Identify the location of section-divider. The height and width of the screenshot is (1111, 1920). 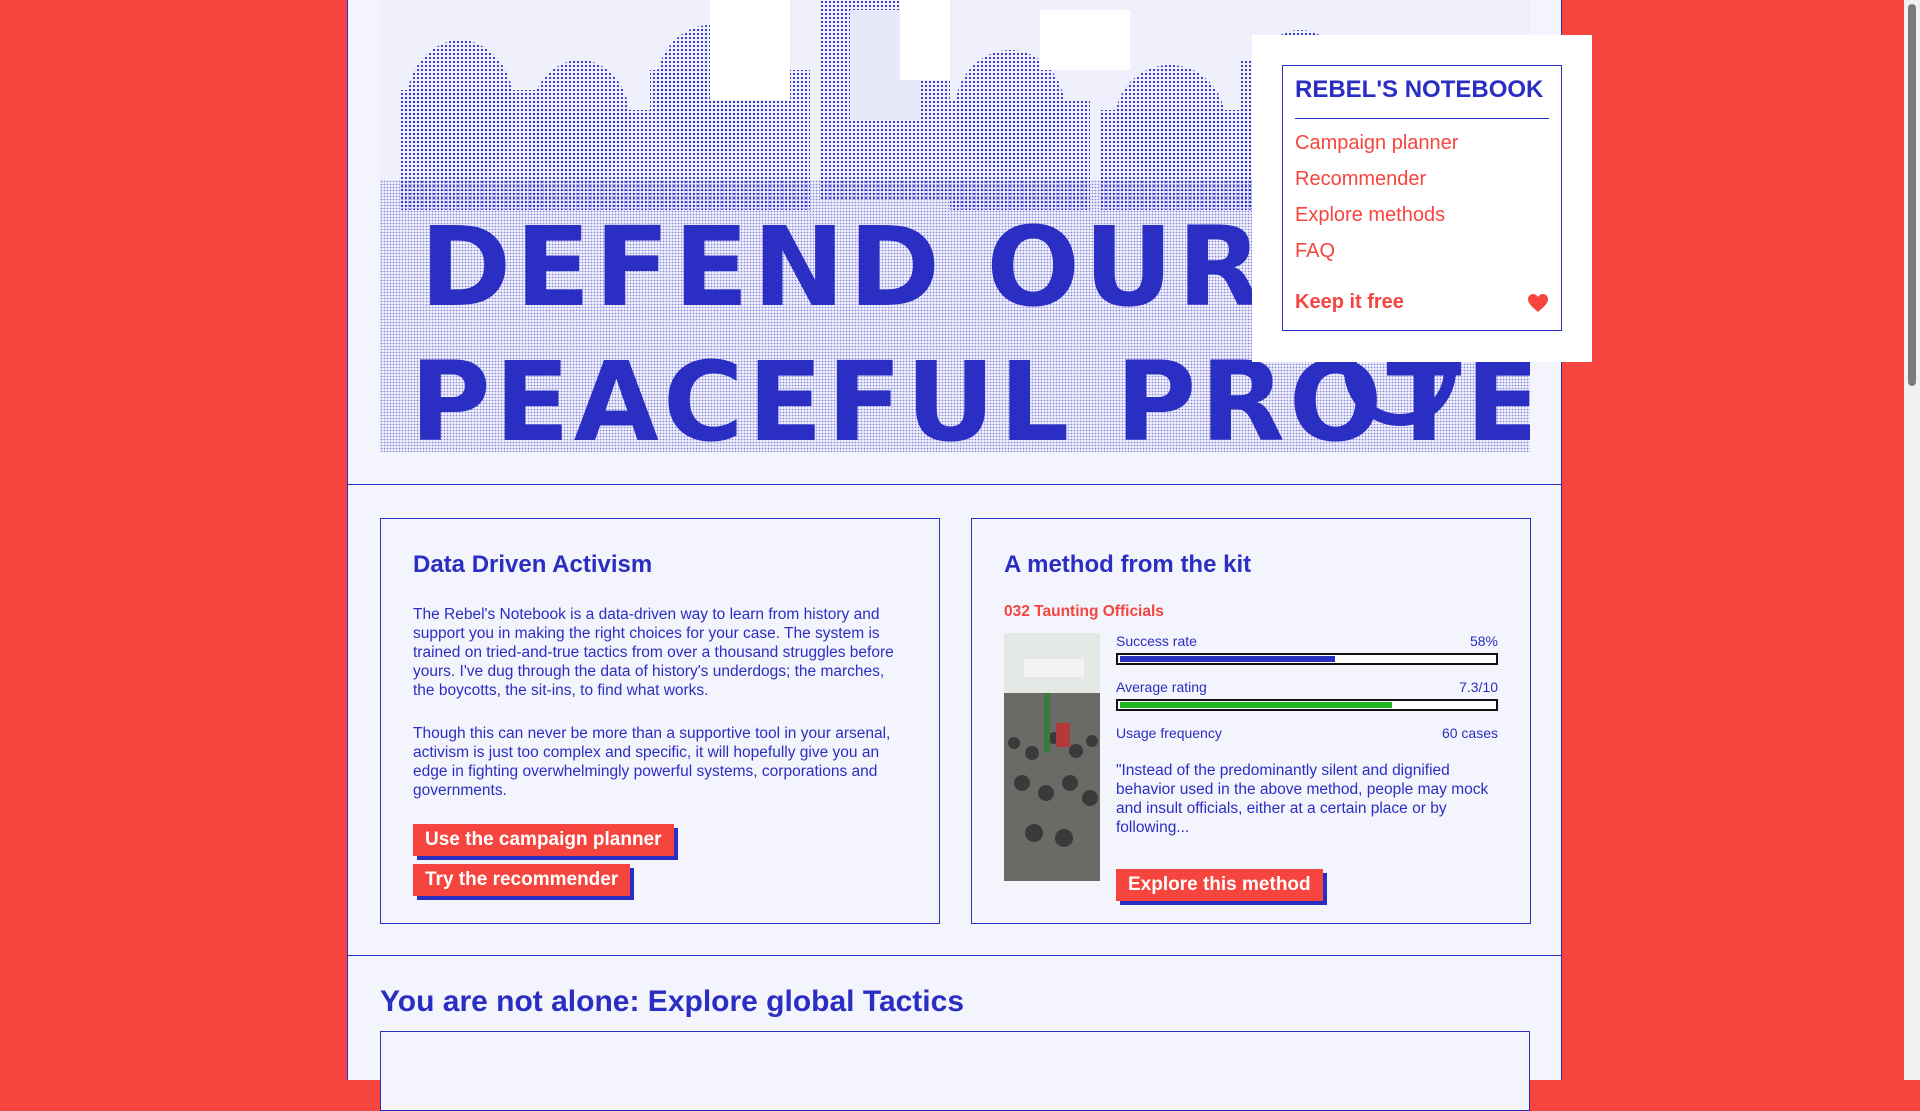
(954, 955).